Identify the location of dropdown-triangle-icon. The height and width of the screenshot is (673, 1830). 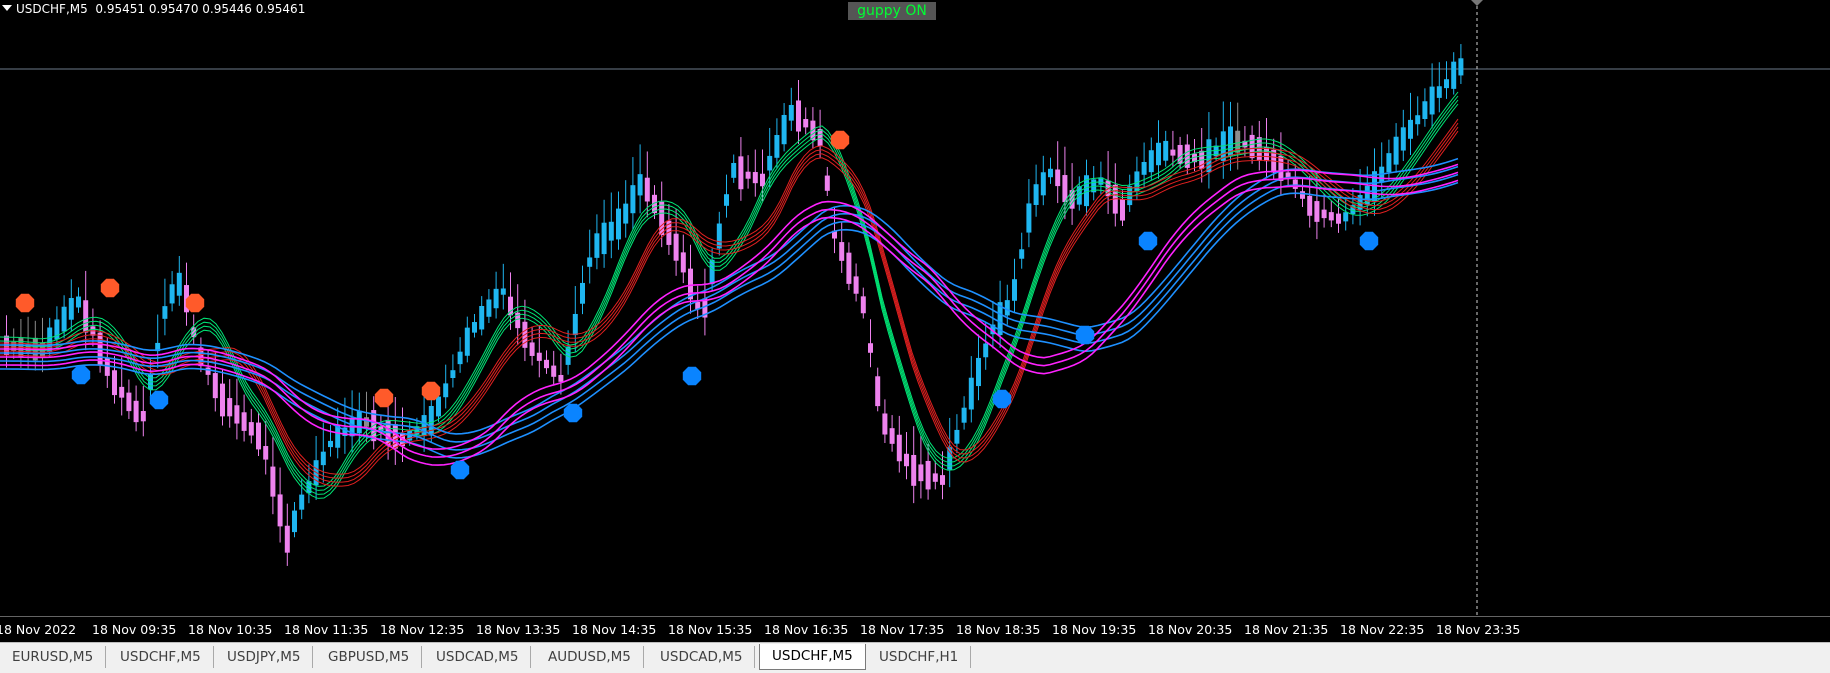
(7, 8).